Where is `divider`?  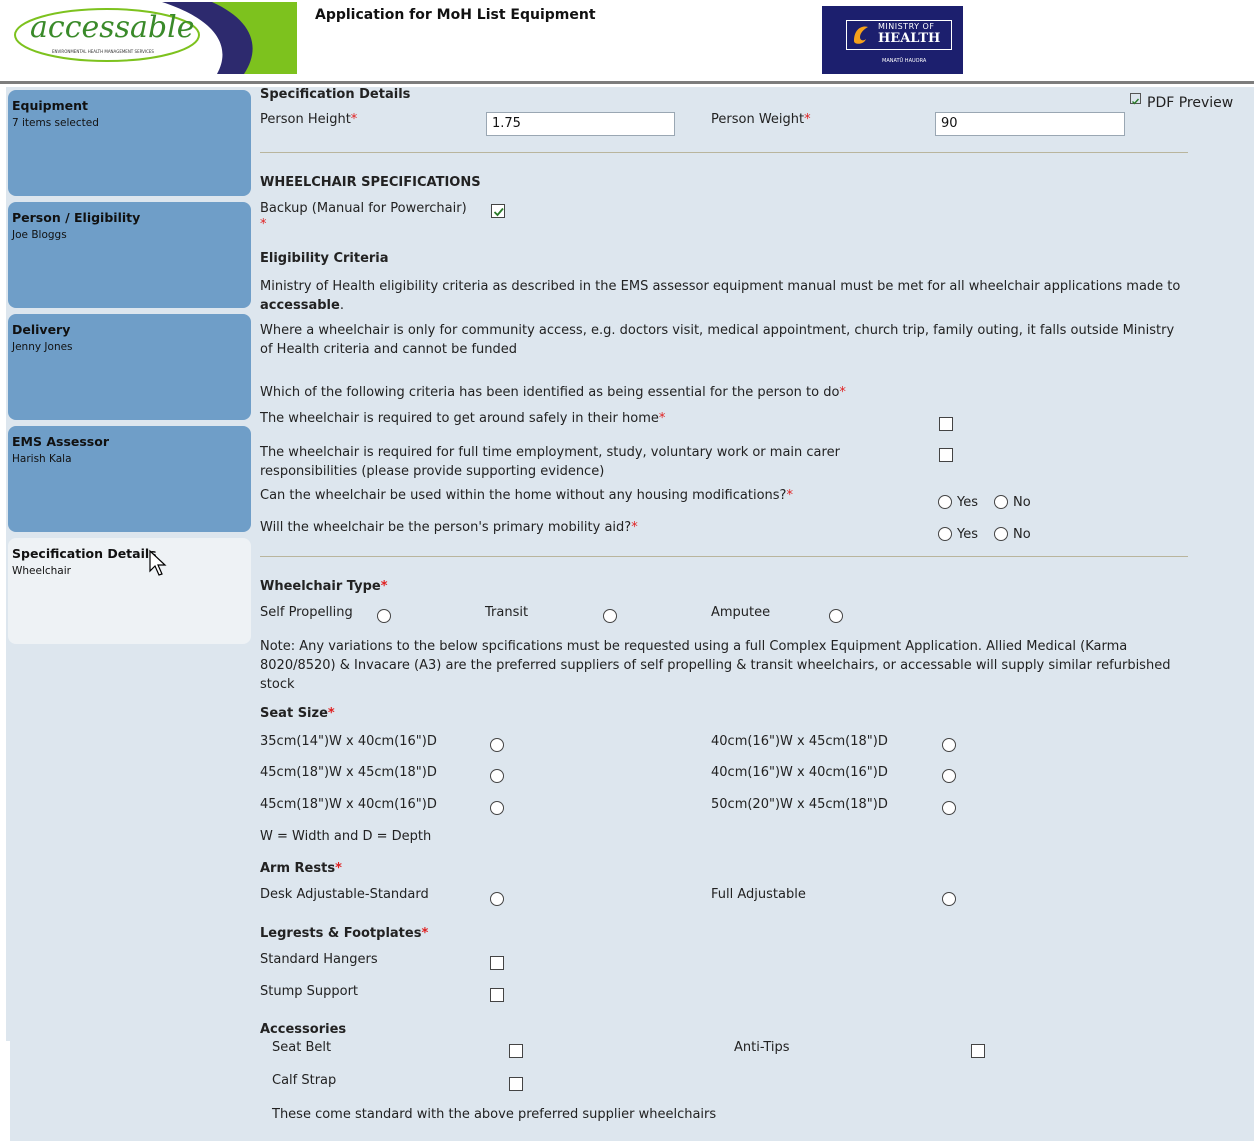
divider is located at coordinates (724, 152).